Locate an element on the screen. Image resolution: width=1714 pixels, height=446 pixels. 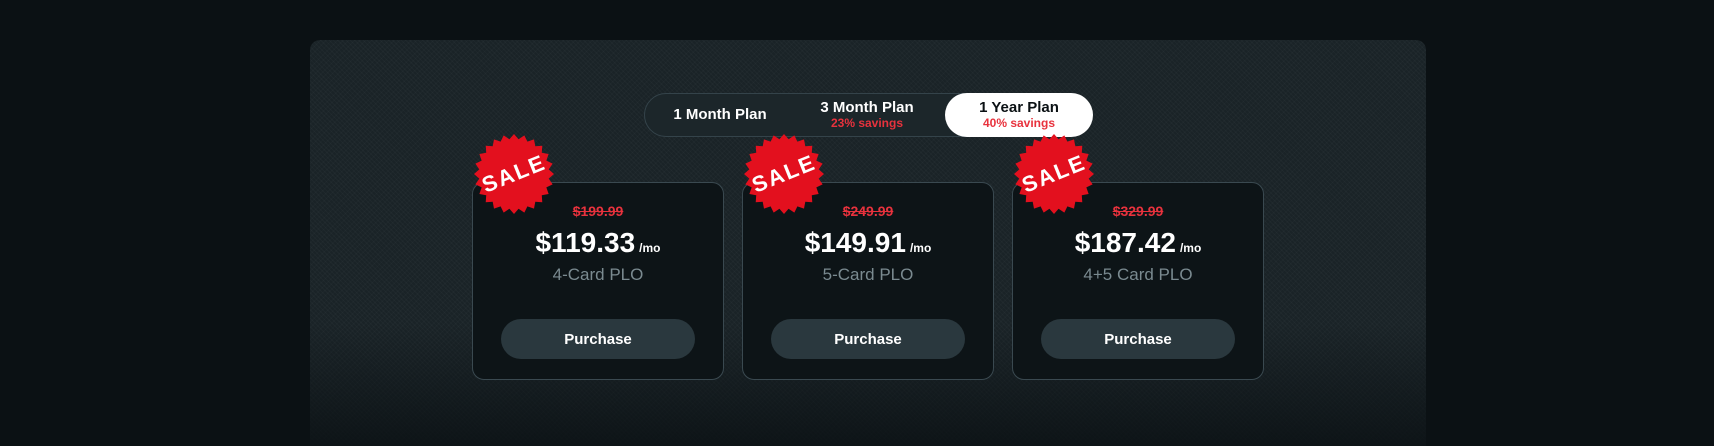
plan-name: 4+5 Card PLO is located at coordinates (1138, 274).